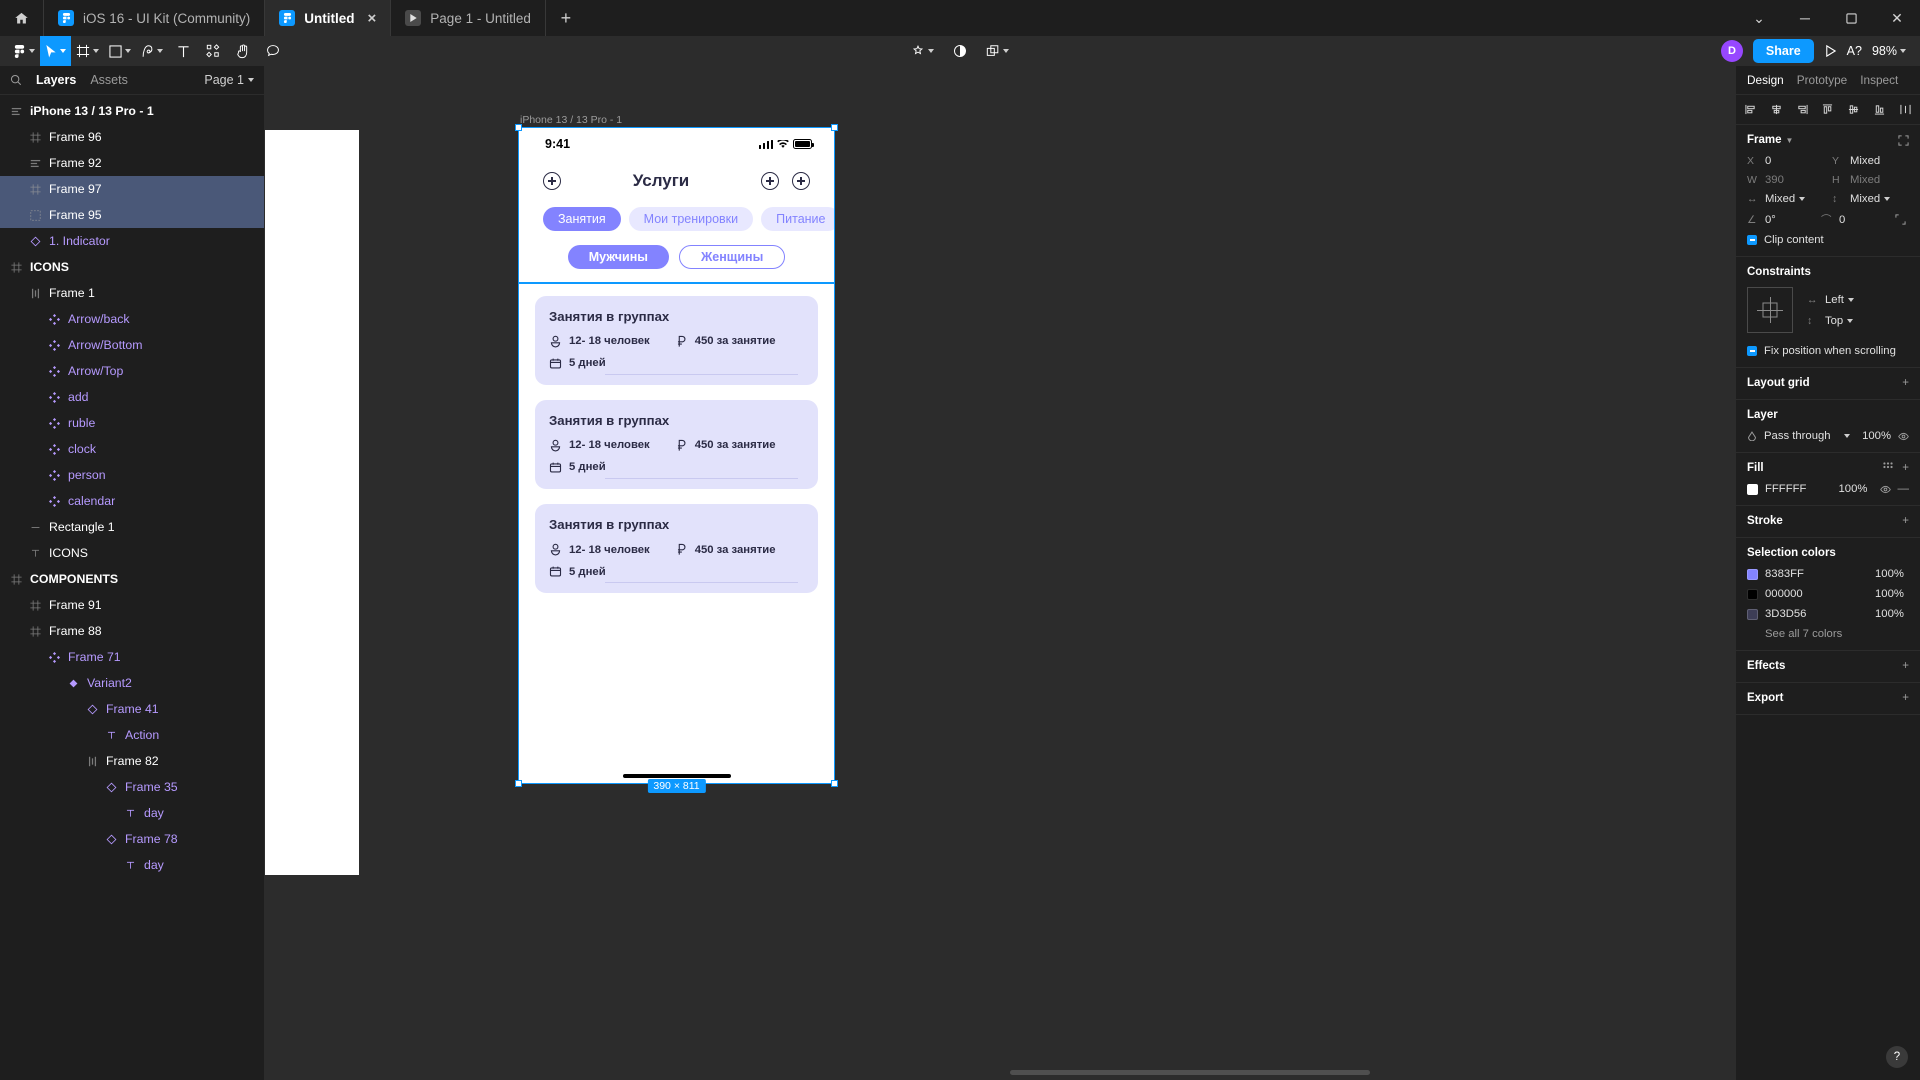  I want to click on distribute-icon, so click(1905, 109).